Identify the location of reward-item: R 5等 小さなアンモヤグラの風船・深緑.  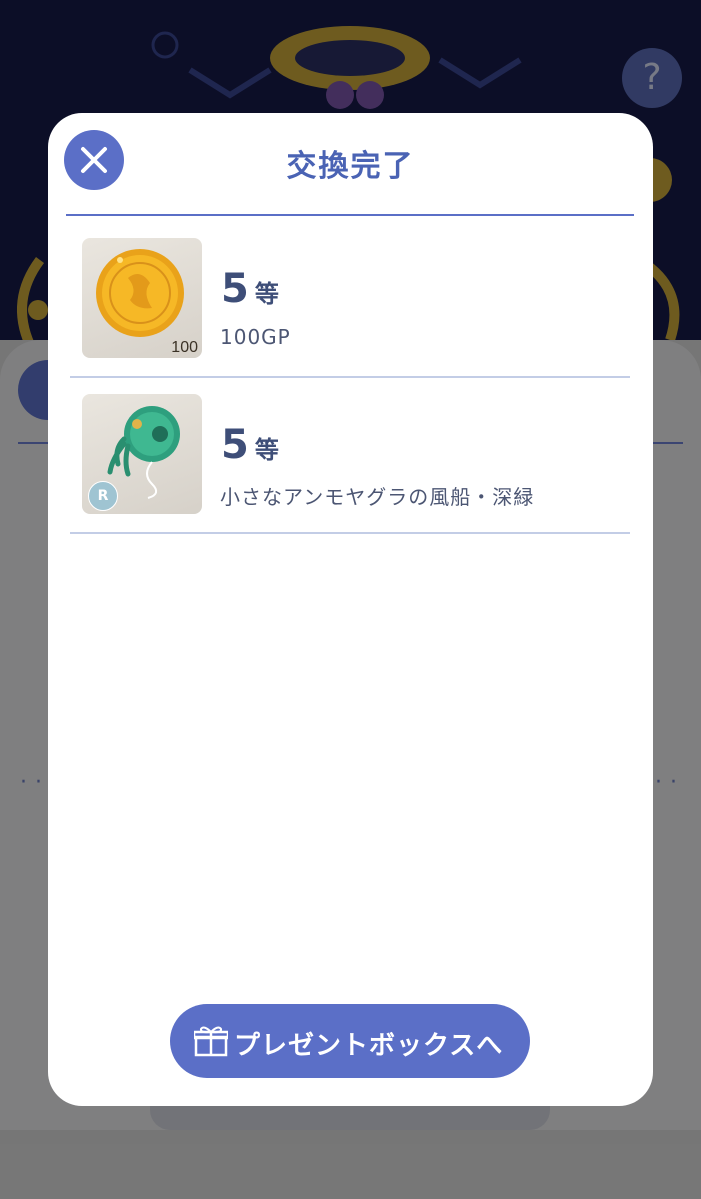
(350, 464).